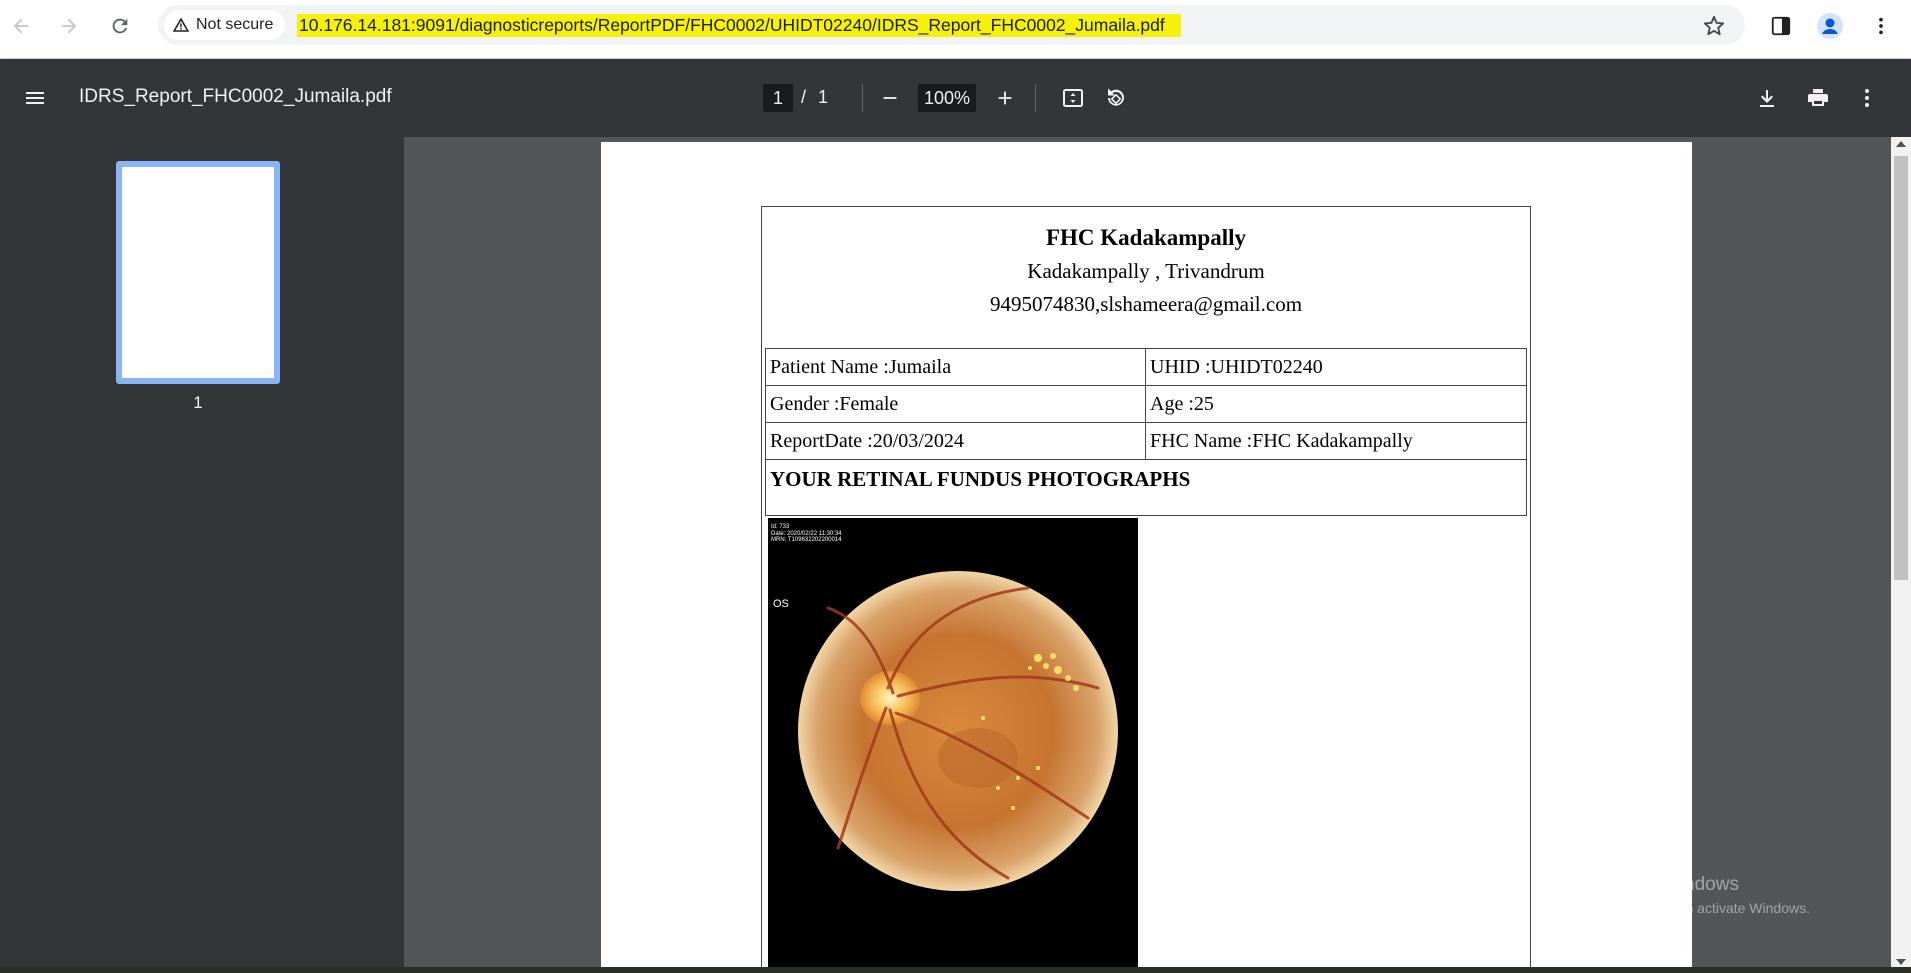 The width and height of the screenshot is (1911, 973). What do you see at coordinates (955, 970) in the screenshot?
I see `taskbar-edge` at bounding box center [955, 970].